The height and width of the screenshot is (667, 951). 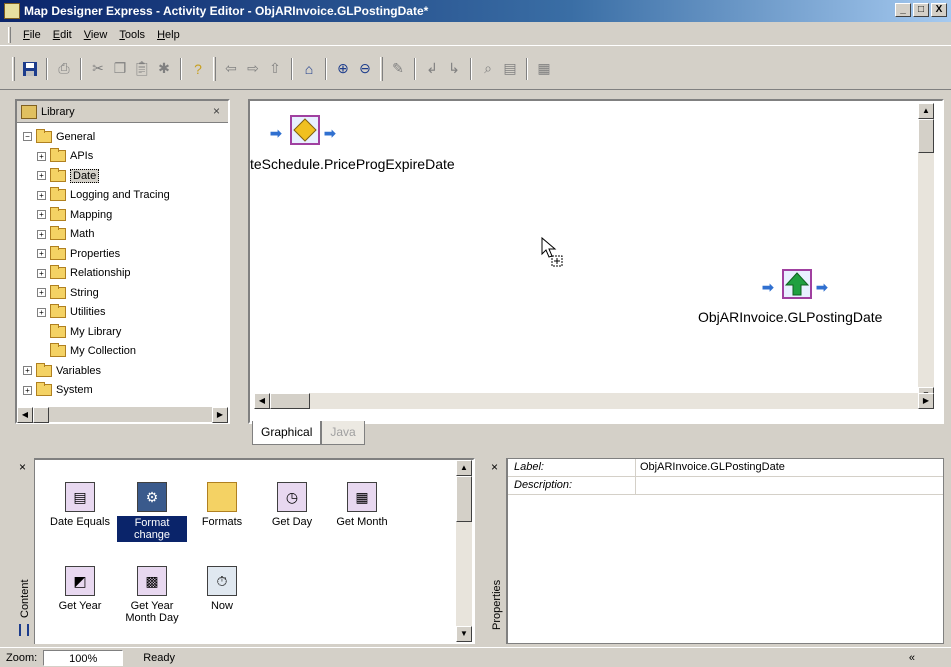 I want to click on minimize-button: _, so click(x=903, y=10).